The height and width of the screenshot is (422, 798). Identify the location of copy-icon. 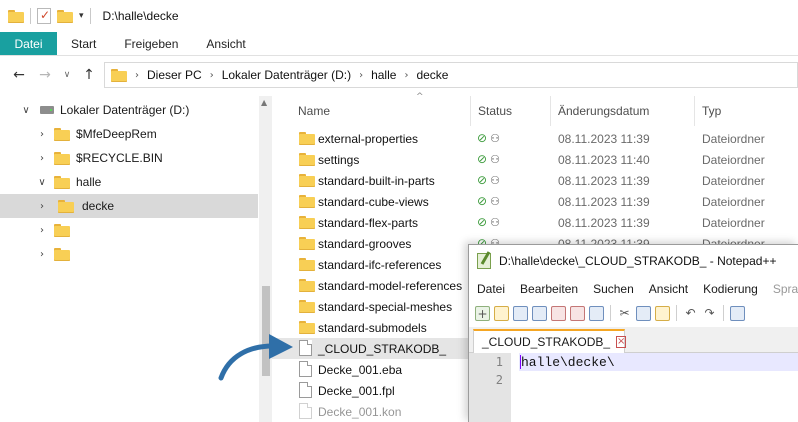
(643, 313).